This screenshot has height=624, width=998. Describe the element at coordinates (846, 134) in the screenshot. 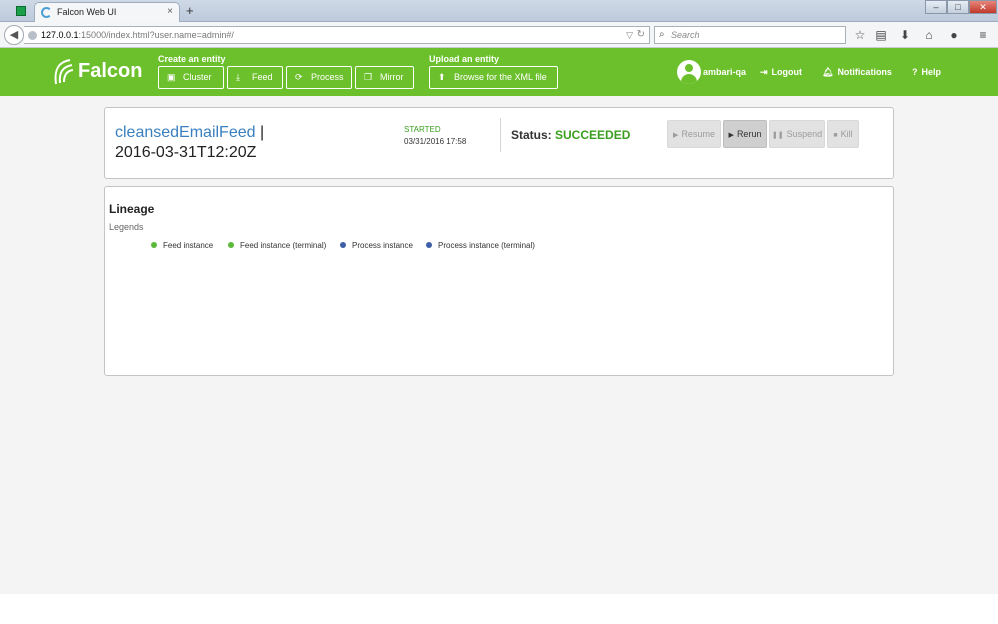

I see `kill-label: Kill` at that location.